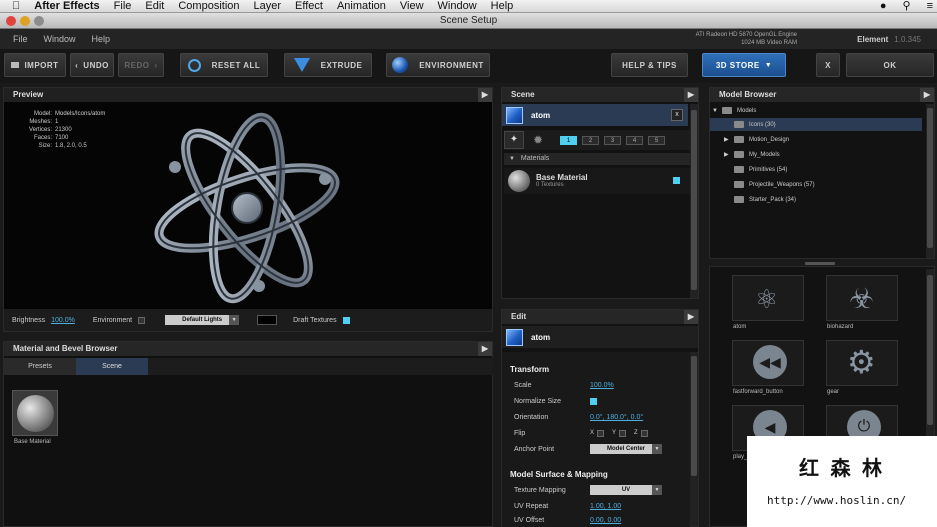 The width and height of the screenshot is (937, 527). I want to click on undo-button: ‹ UNDO, so click(92, 65).